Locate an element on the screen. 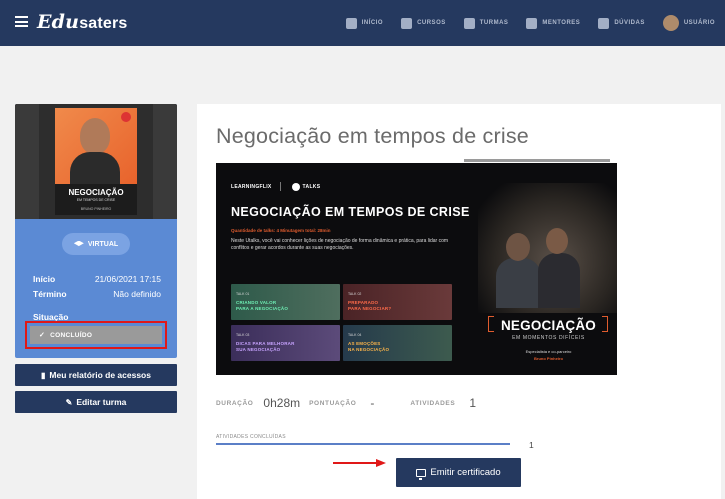  talk-label: TALK 03 is located at coordinates (243, 335).